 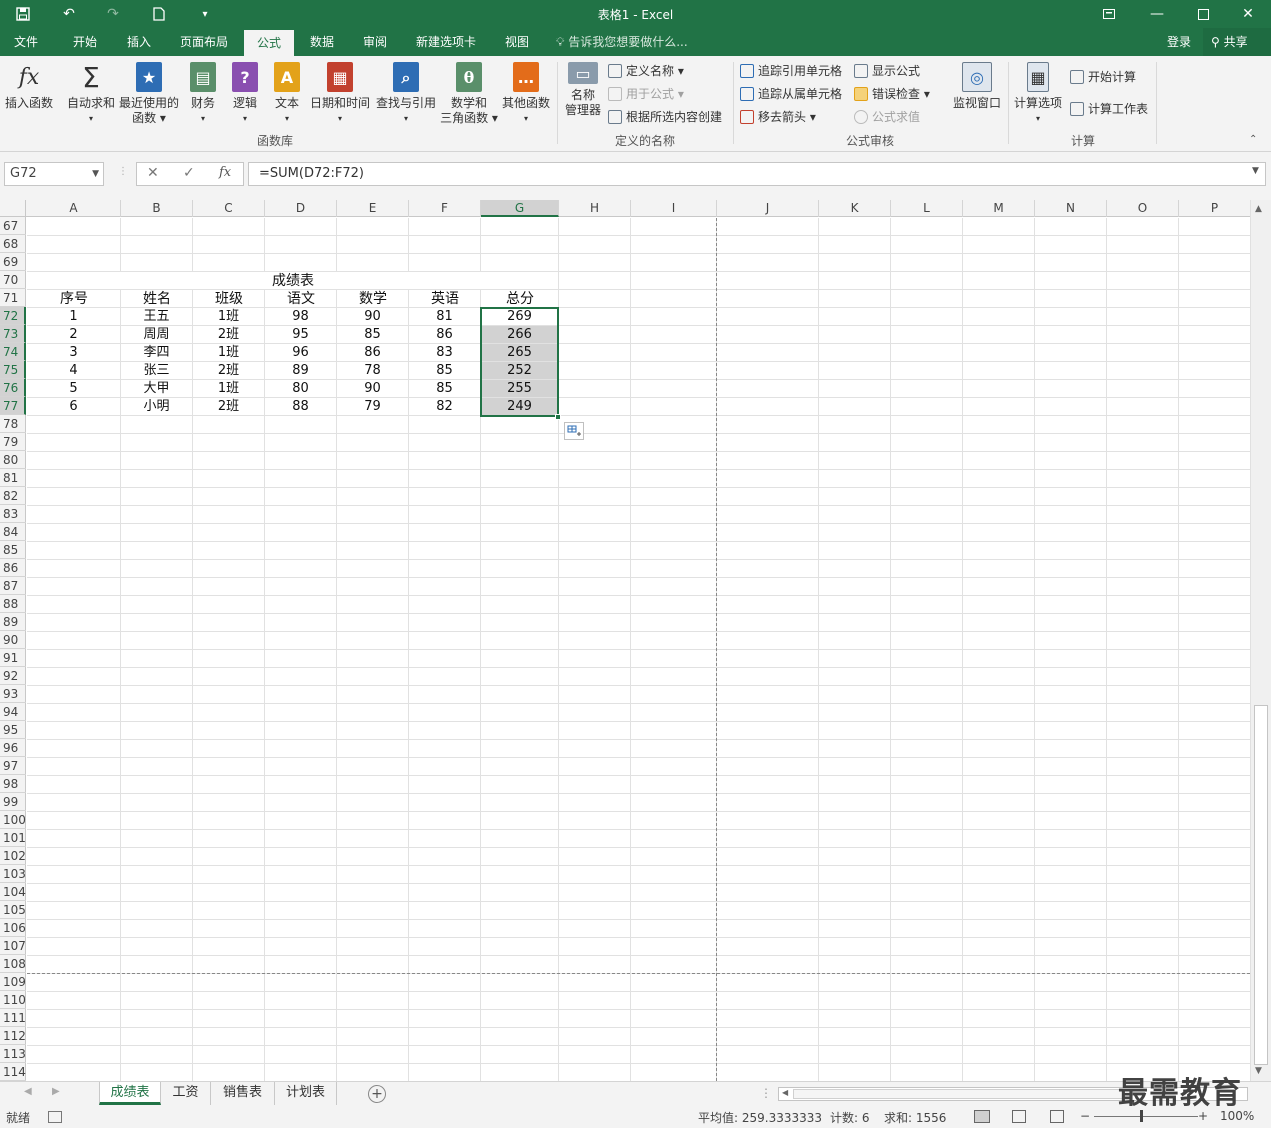 I want to click on row-header-105: 105, so click(x=13, y=910).